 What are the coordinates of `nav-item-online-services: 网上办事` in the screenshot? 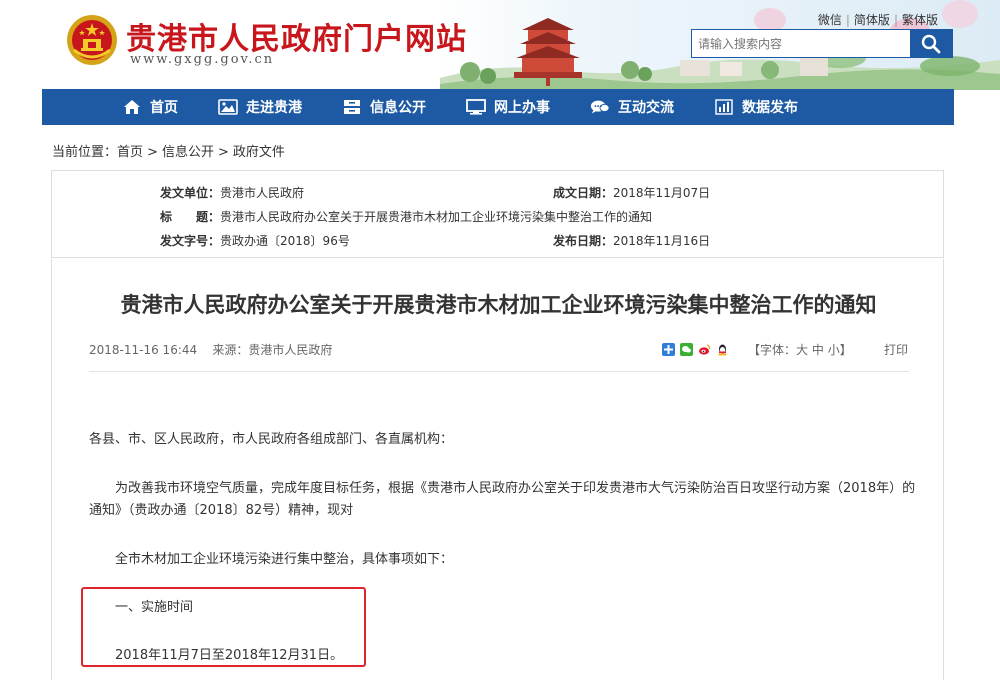 It's located at (508, 107).